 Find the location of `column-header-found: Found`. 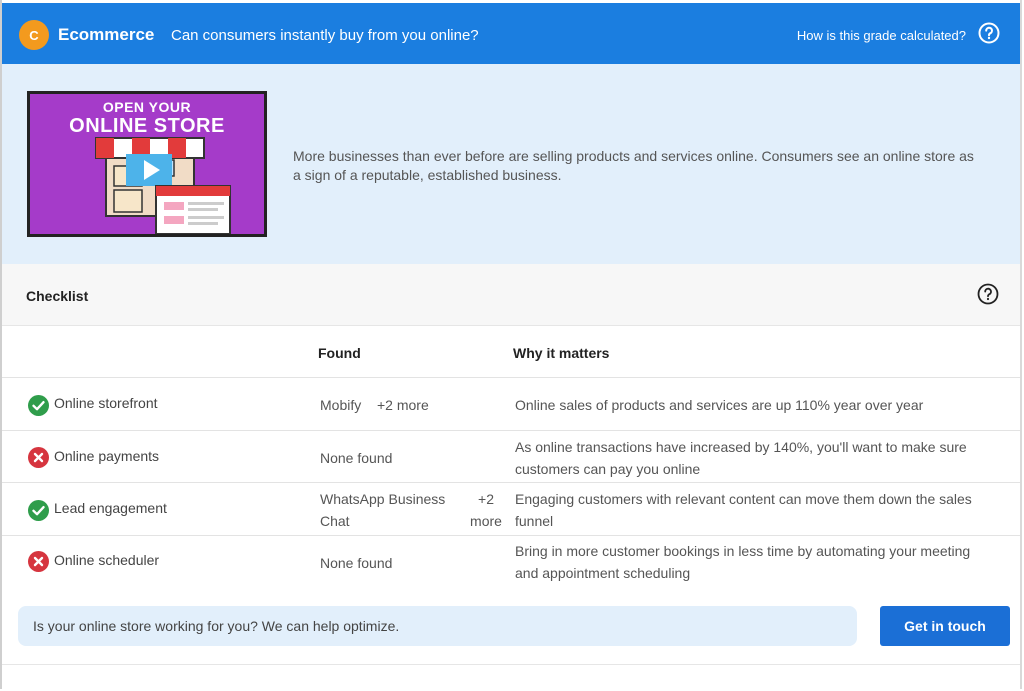

column-header-found: Found is located at coordinates (339, 353).